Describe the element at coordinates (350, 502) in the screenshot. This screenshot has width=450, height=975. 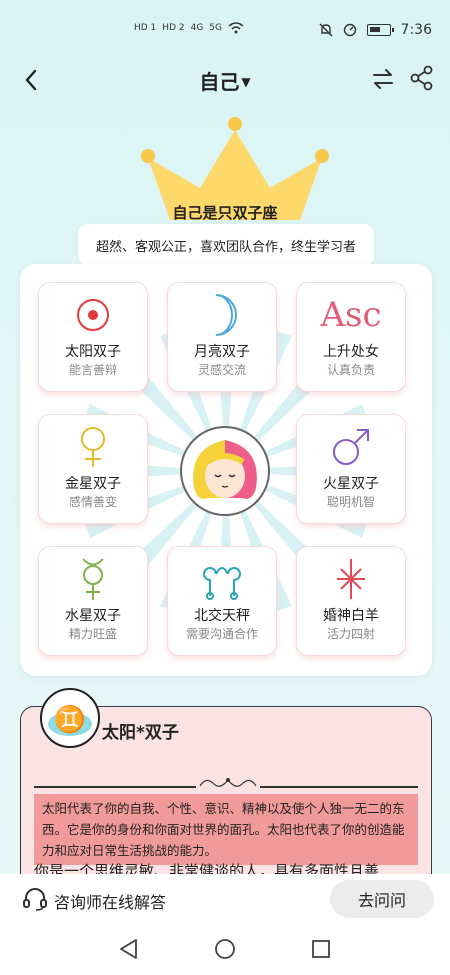
I see `tile-desc: 聪明机智` at that location.